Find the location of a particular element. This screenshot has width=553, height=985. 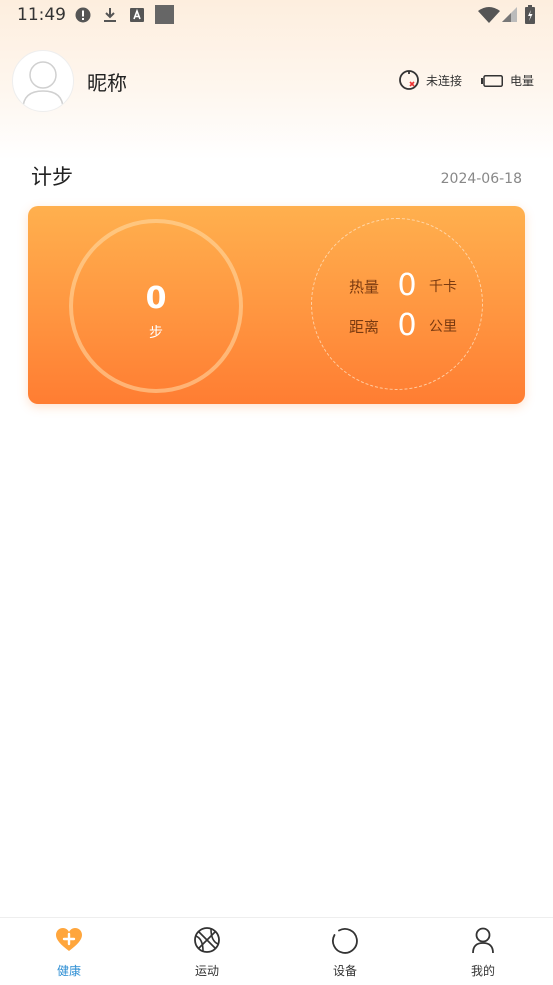

calories-metric: 热量 0 千卡 is located at coordinates (403, 286).